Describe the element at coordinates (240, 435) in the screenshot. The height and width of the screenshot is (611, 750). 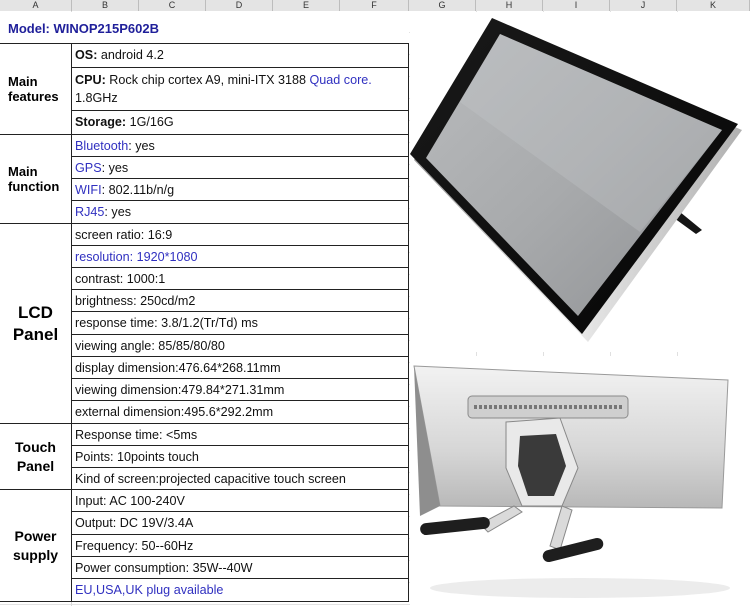
I see `spec-row-touch-response: Response time: <5ms` at that location.